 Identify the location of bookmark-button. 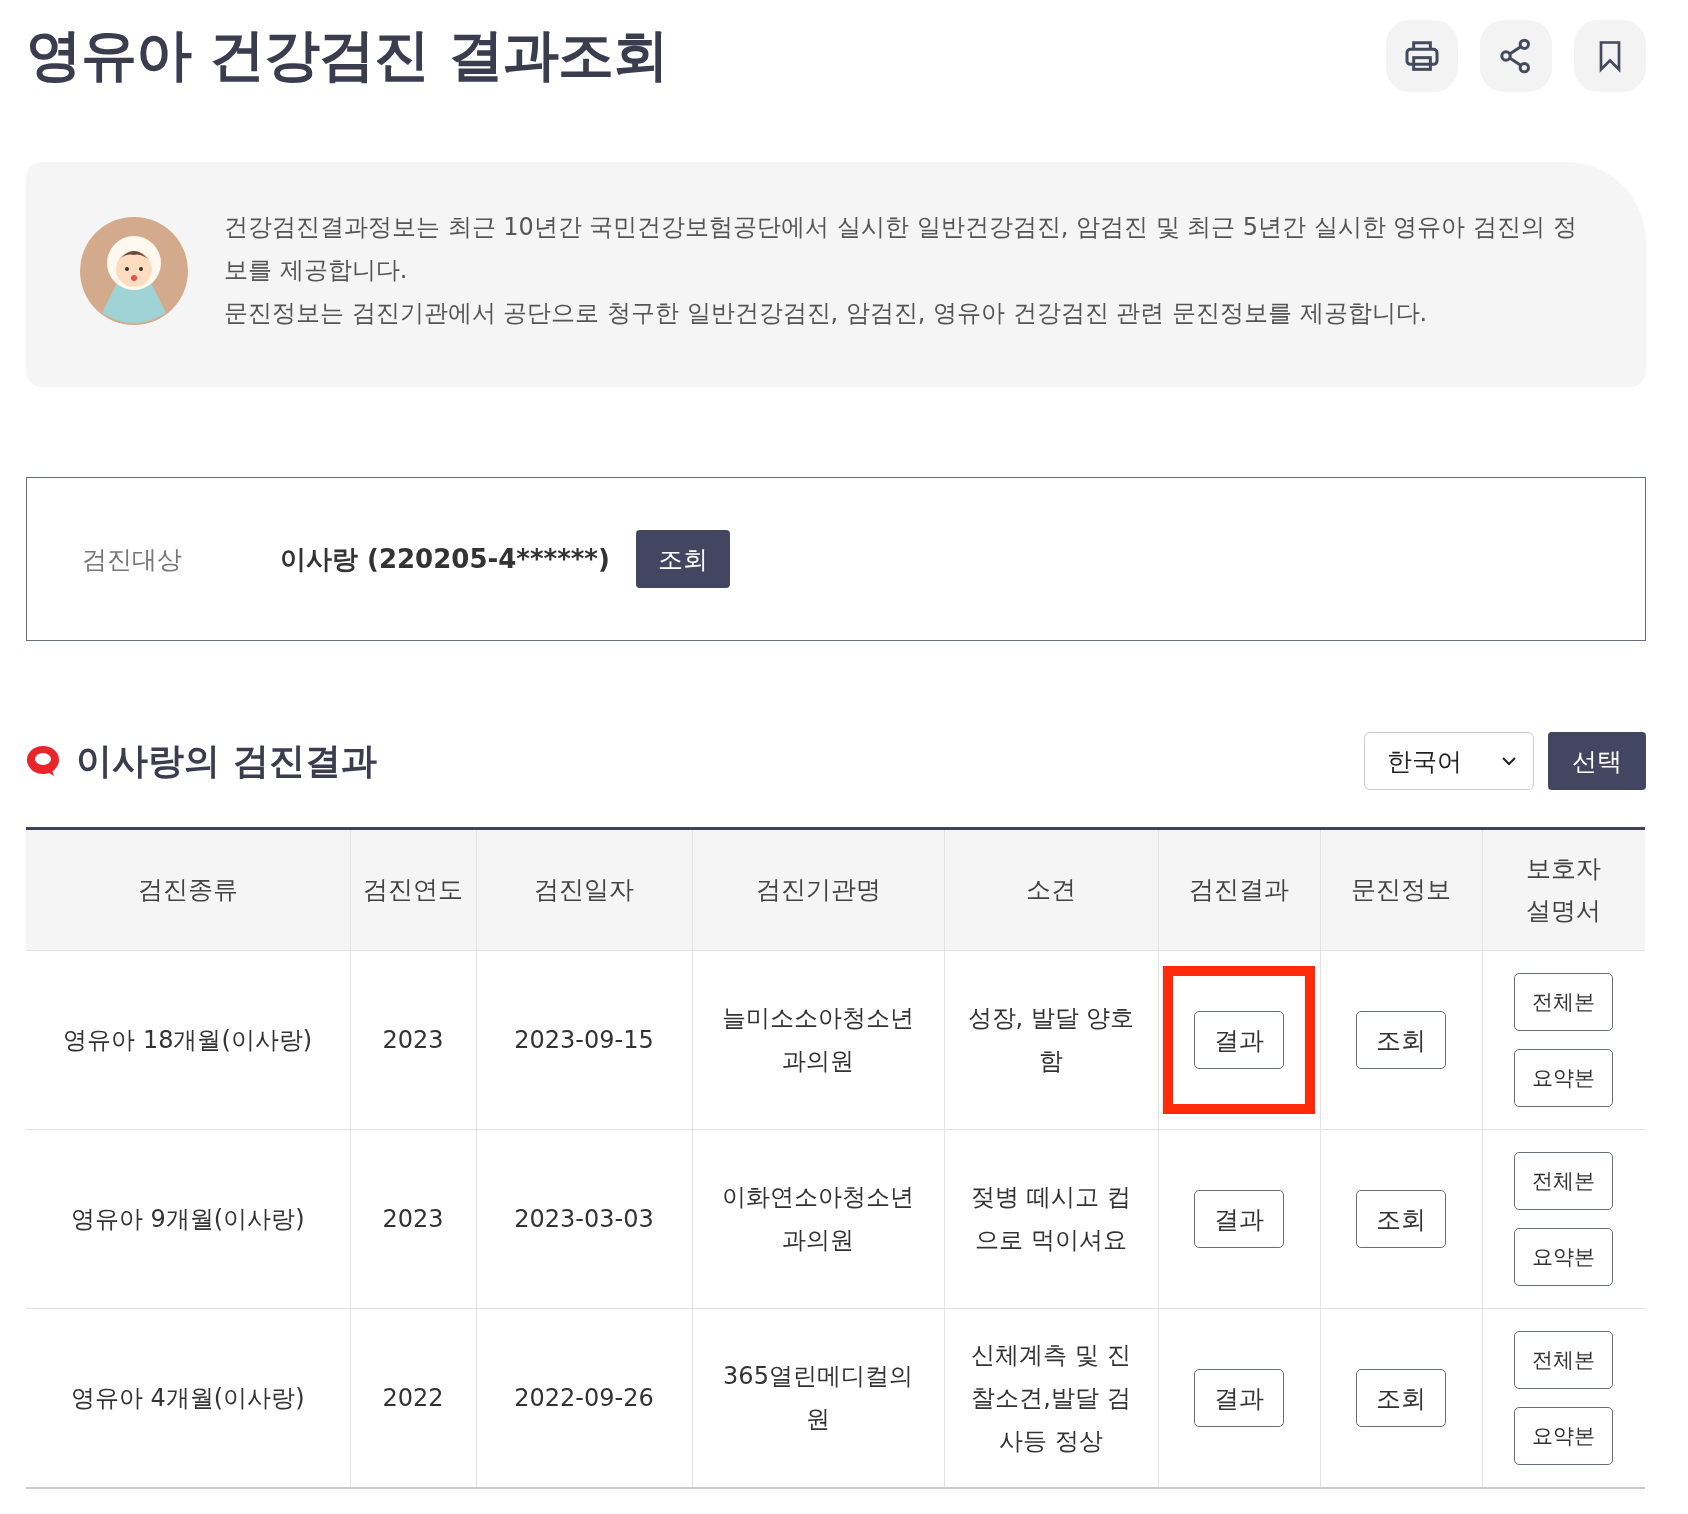
(1610, 56).